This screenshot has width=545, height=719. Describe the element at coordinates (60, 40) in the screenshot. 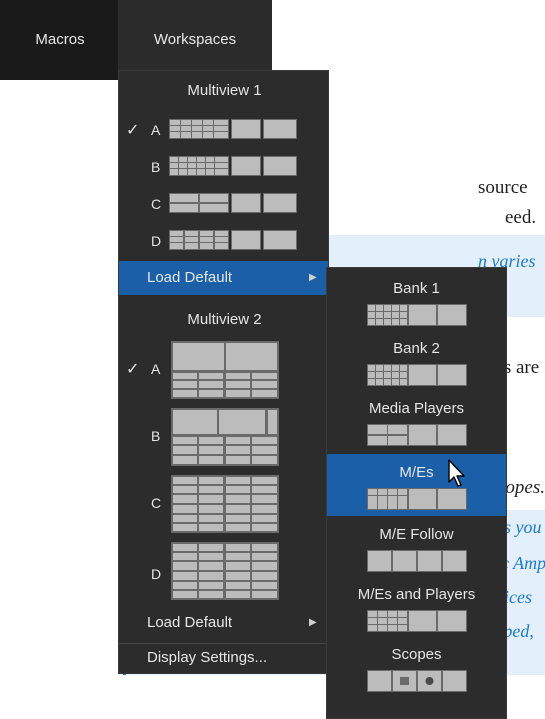

I see `menu-macros: Macros` at that location.